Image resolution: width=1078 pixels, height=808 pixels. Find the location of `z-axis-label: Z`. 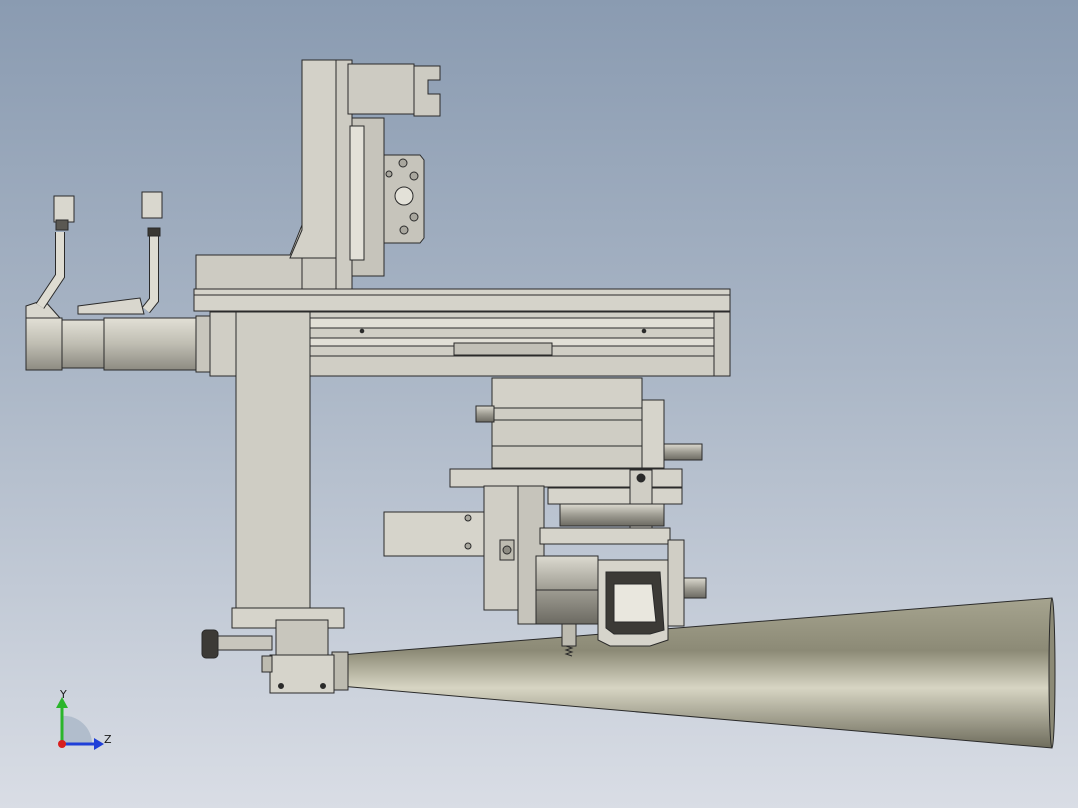

z-axis-label: Z is located at coordinates (108, 739).